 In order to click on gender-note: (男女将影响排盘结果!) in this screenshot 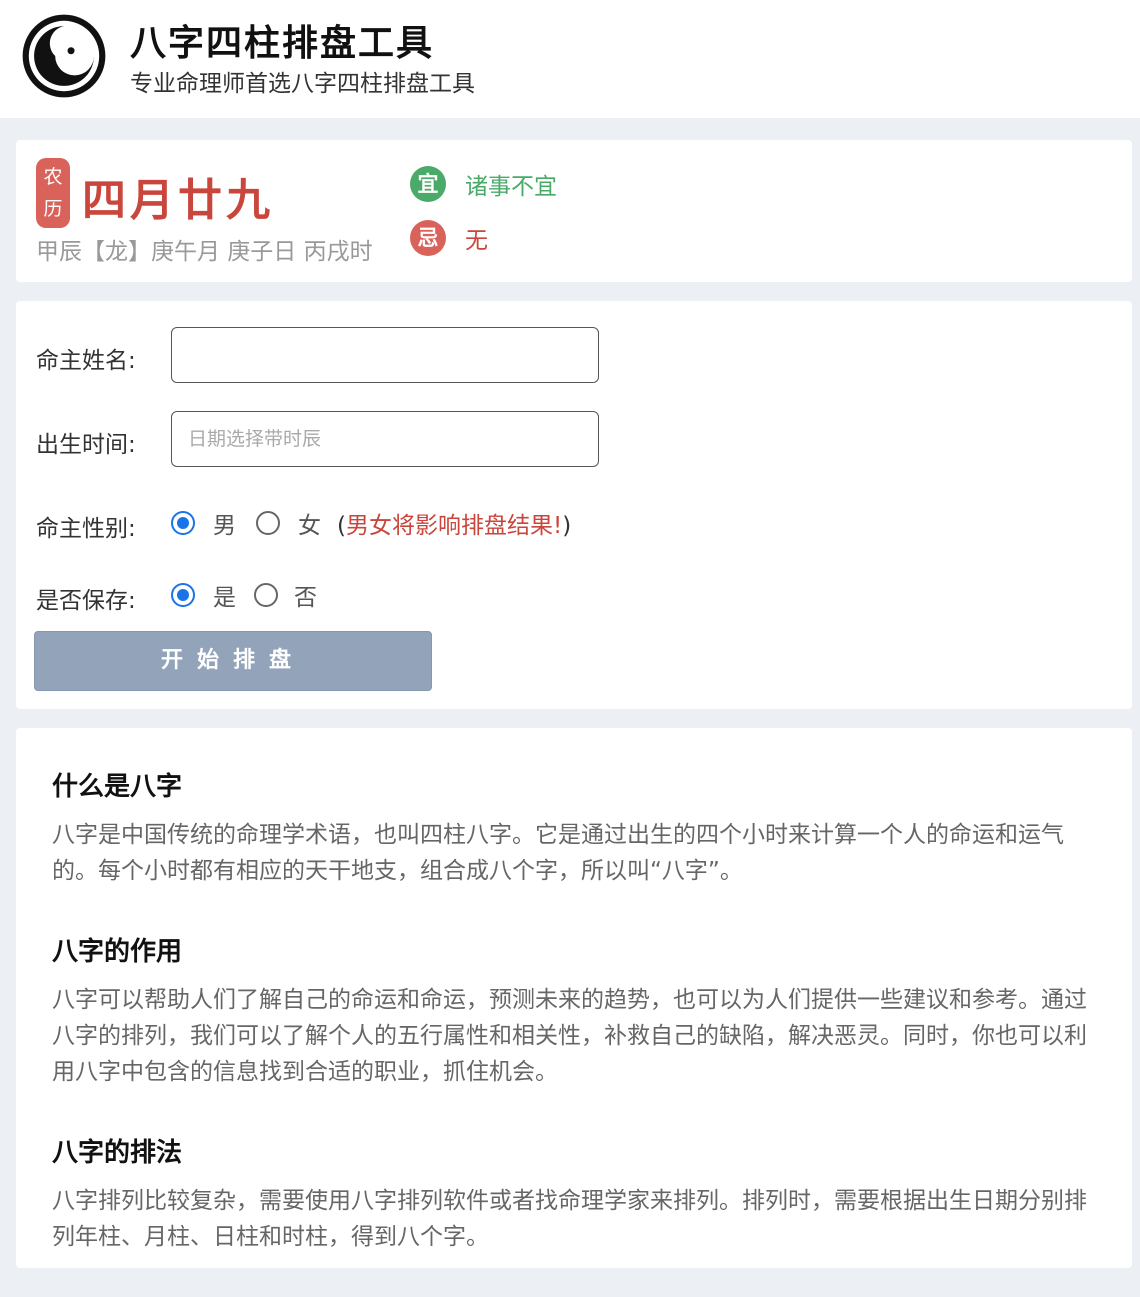, I will do `click(454, 523)`.